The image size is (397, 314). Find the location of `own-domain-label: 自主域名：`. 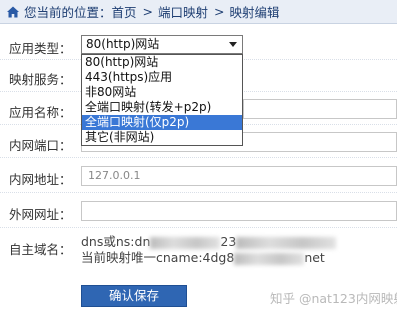

own-domain-label: 自主域名： is located at coordinates (40, 249).